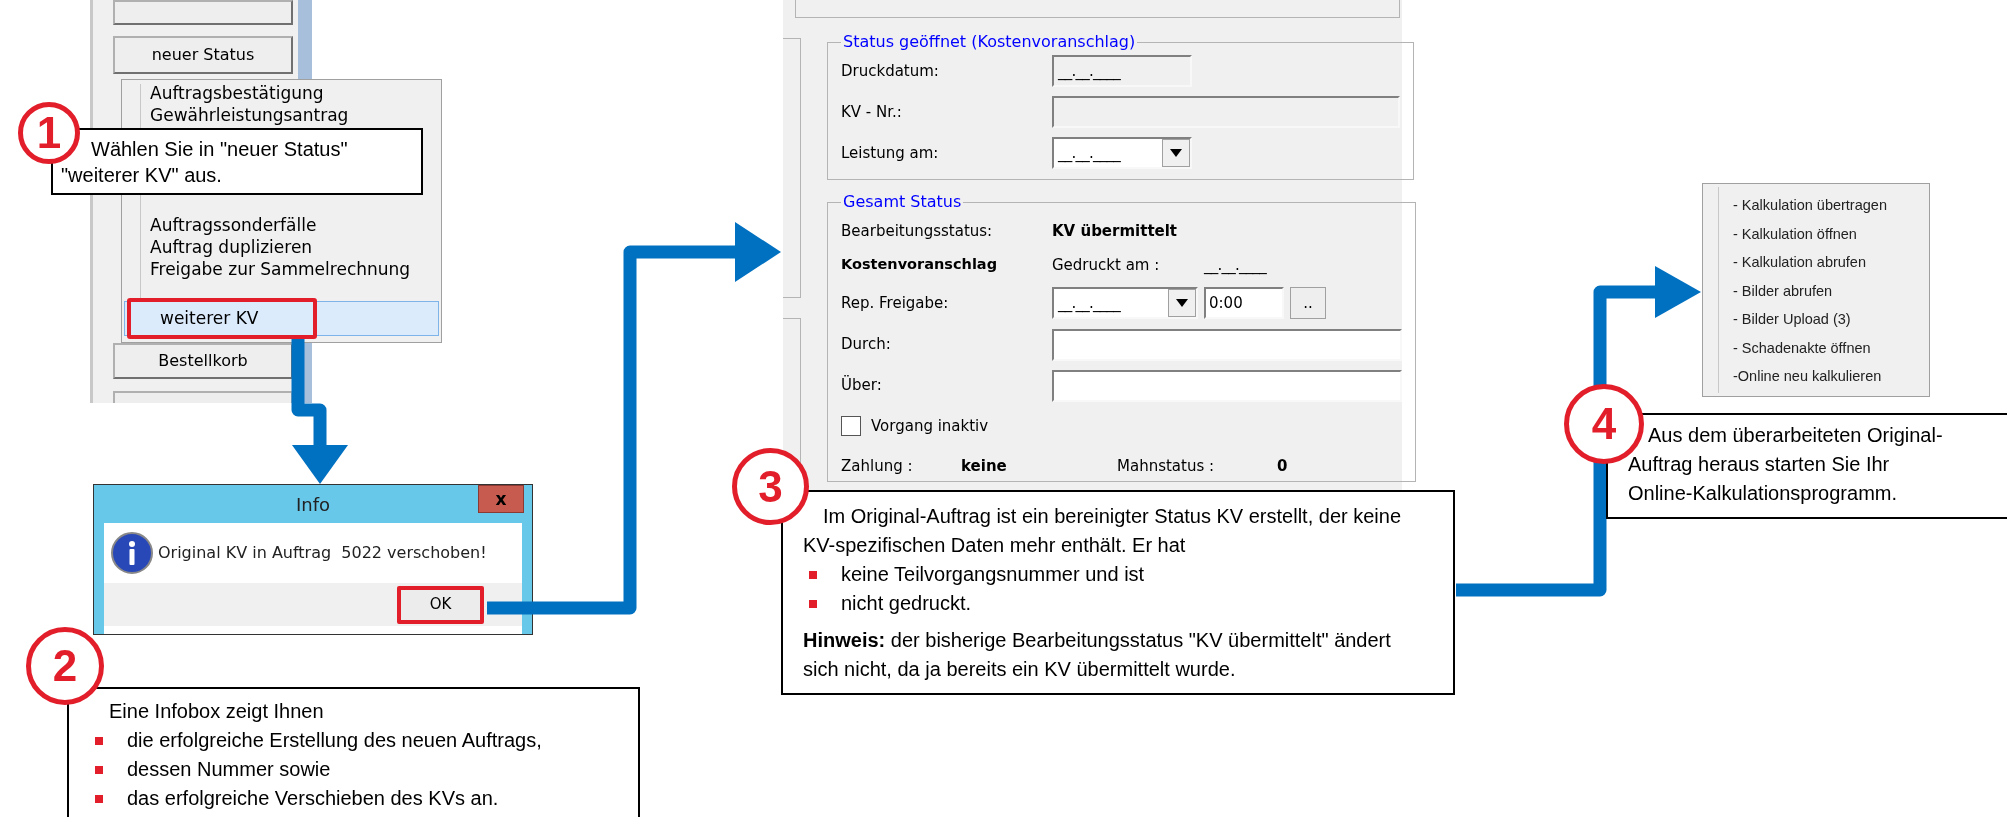 This screenshot has height=817, width=2007. I want to click on bullet-text: die erfolgreiche Erstellung des neuen Auftrags,, so click(334, 740).